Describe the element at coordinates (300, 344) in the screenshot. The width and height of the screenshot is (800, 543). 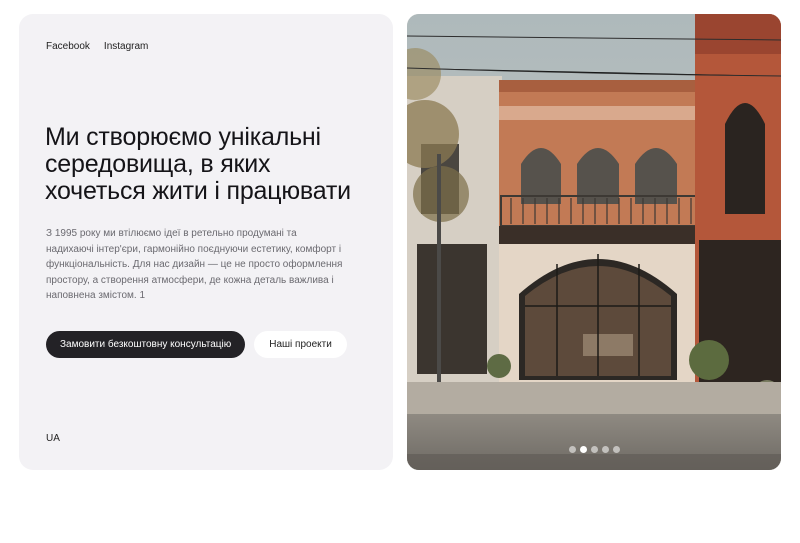
I see `our-projects-button: Наші проекти` at that location.